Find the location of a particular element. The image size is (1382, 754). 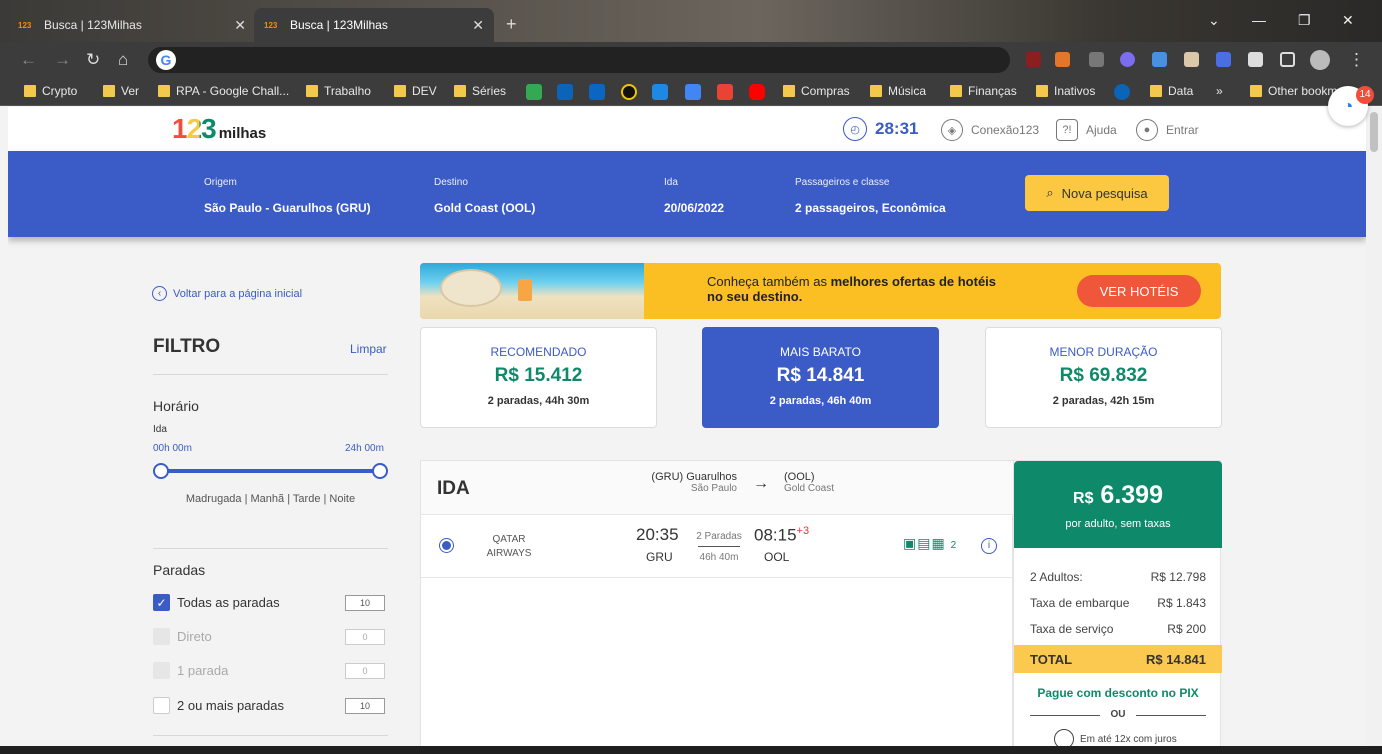

gmail-icon is located at coordinates (725, 92).